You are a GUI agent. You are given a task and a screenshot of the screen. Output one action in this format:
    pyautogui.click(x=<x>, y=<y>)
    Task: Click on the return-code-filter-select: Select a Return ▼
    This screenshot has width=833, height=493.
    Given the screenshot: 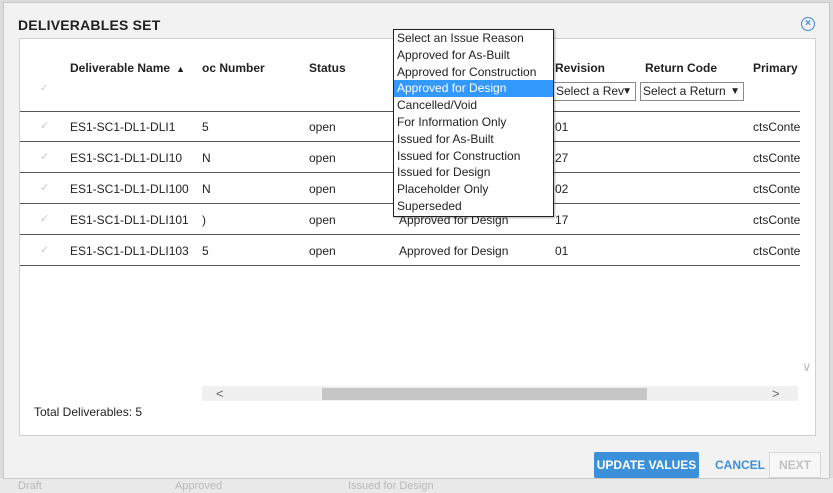 What is the action you would take?
    pyautogui.click(x=692, y=91)
    